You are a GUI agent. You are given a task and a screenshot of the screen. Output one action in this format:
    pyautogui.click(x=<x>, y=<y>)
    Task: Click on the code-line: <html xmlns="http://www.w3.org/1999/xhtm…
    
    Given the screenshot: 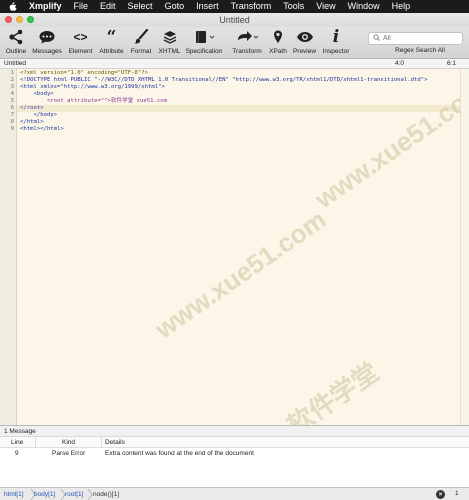 What is the action you would take?
    pyautogui.click(x=92, y=87)
    